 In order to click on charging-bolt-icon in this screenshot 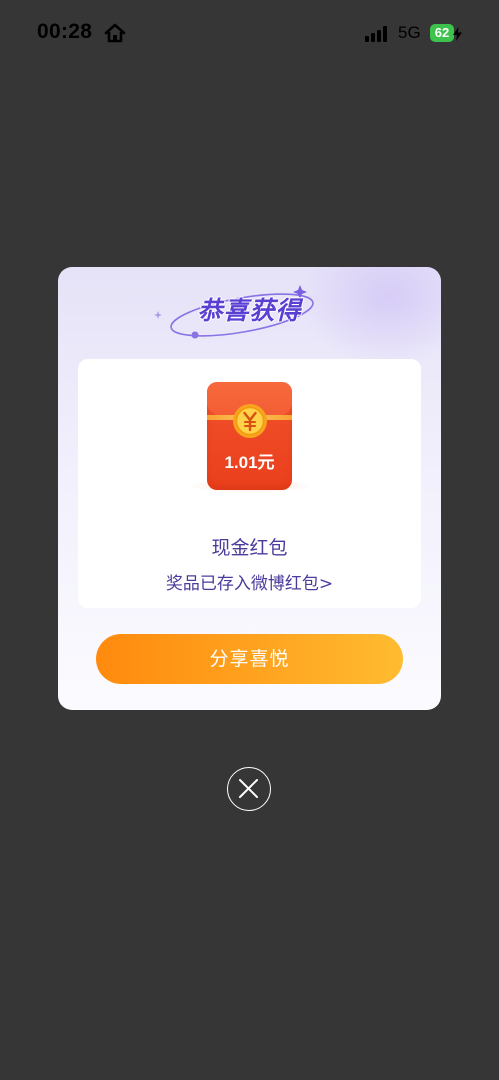, I will do `click(457, 33)`.